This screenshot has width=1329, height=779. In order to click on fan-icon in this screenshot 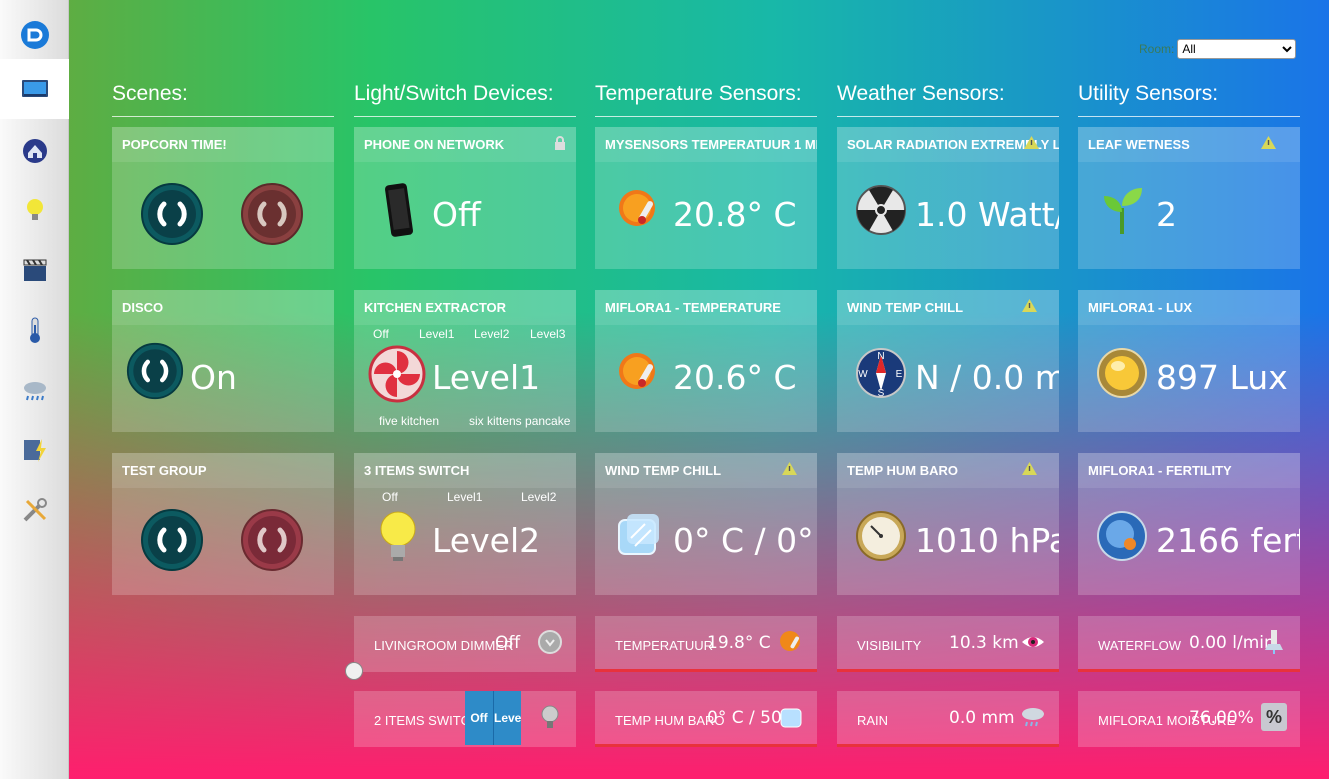, I will do `click(397, 374)`.